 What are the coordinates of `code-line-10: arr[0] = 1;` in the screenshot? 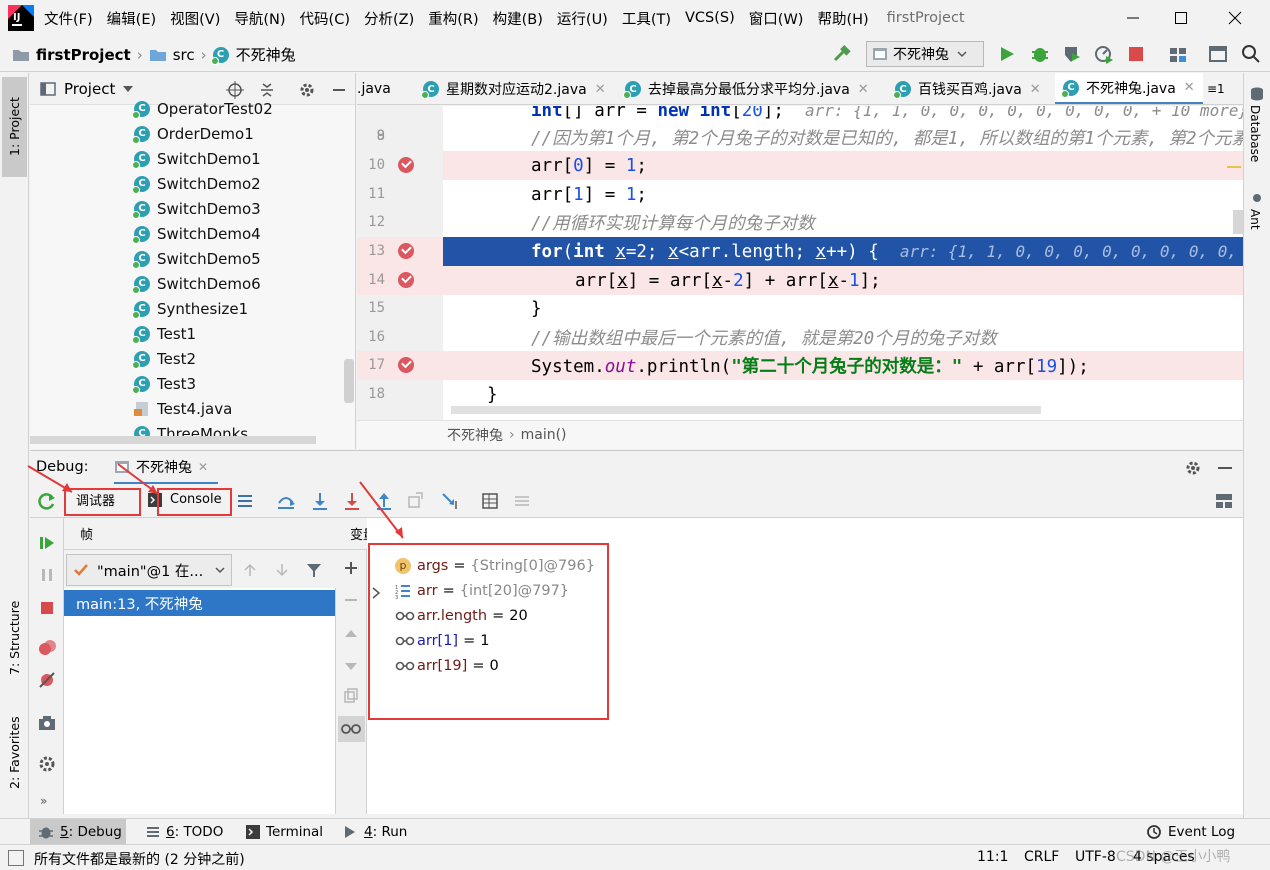 It's located at (843, 165).